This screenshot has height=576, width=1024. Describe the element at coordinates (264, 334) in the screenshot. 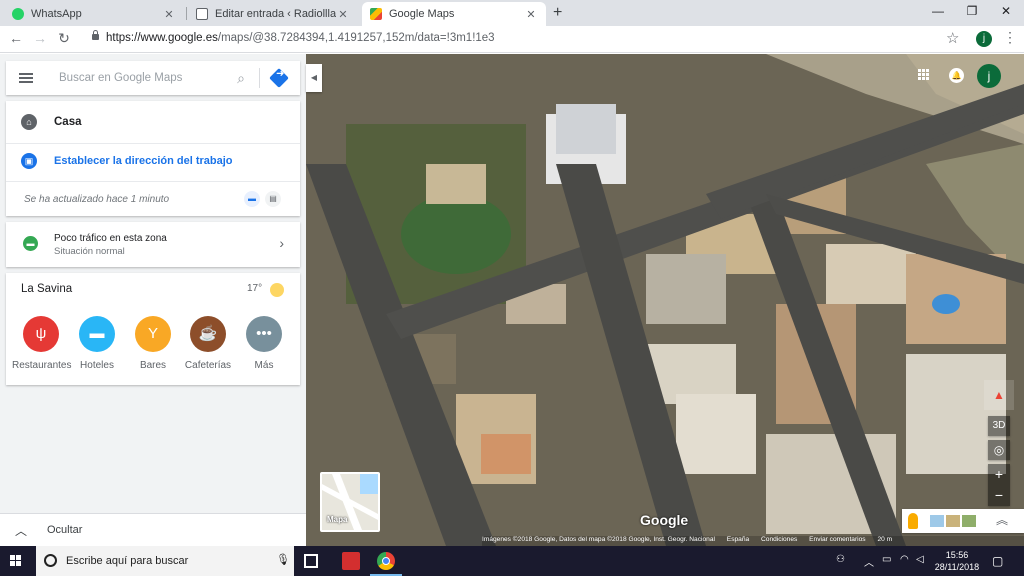

I see `more-icon: •••` at that location.